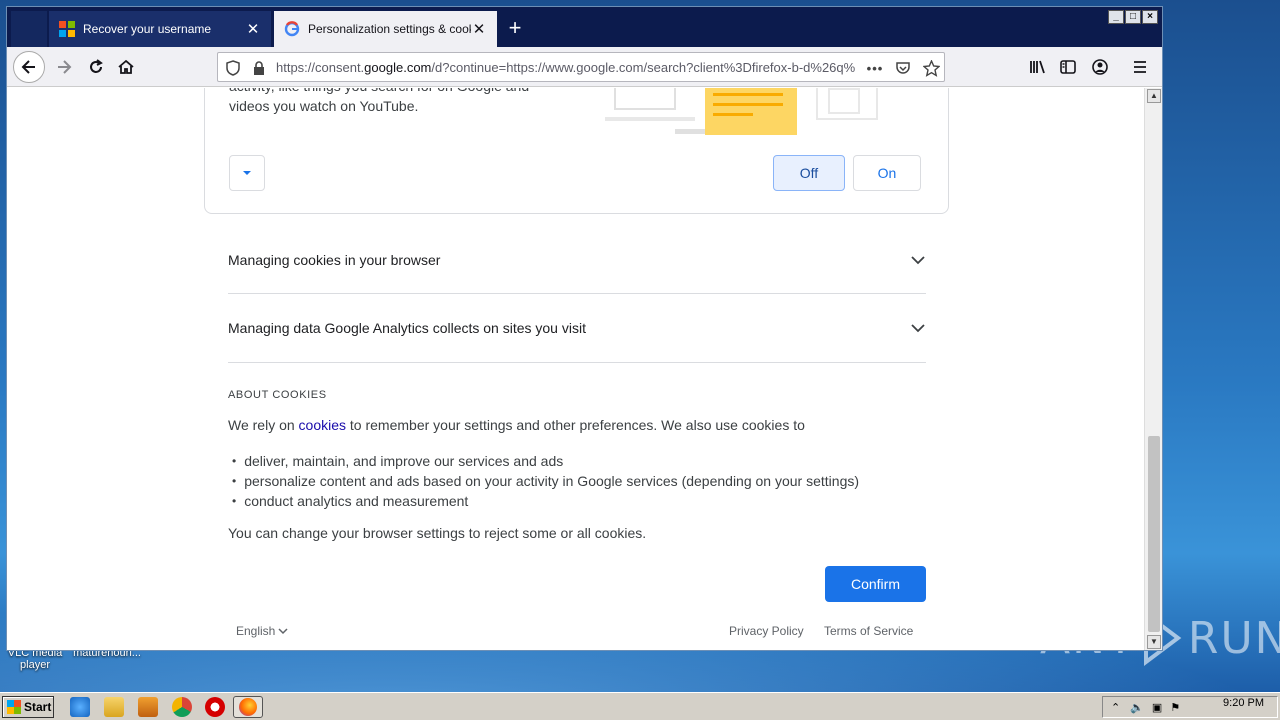 Image resolution: width=1280 pixels, height=720 pixels. Describe the element at coordinates (1116, 17) in the screenshot. I see `minimize-button: _` at that location.